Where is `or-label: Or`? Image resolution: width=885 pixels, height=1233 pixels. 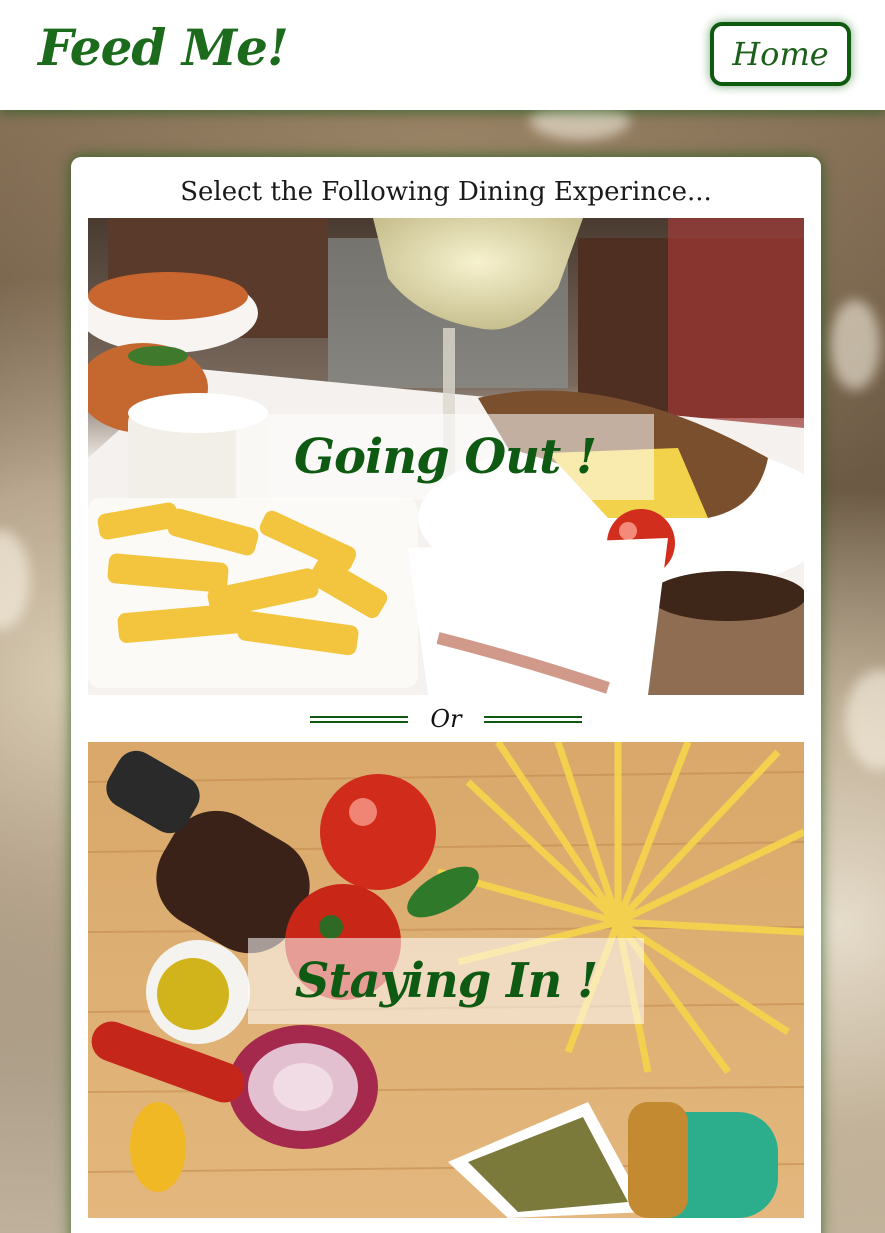
or-label: Or is located at coordinates (446, 719).